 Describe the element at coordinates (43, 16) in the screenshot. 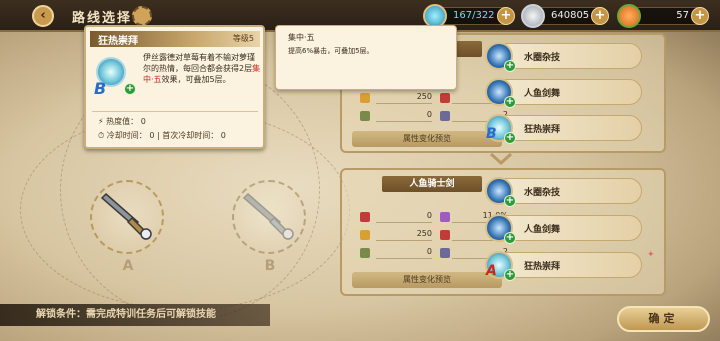

I see `back-button: ‹` at that location.